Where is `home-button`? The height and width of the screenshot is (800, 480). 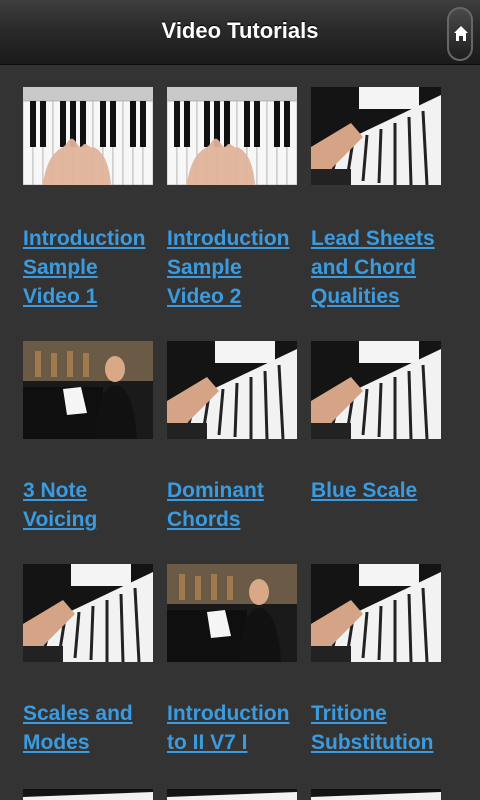
home-button is located at coordinates (460, 34).